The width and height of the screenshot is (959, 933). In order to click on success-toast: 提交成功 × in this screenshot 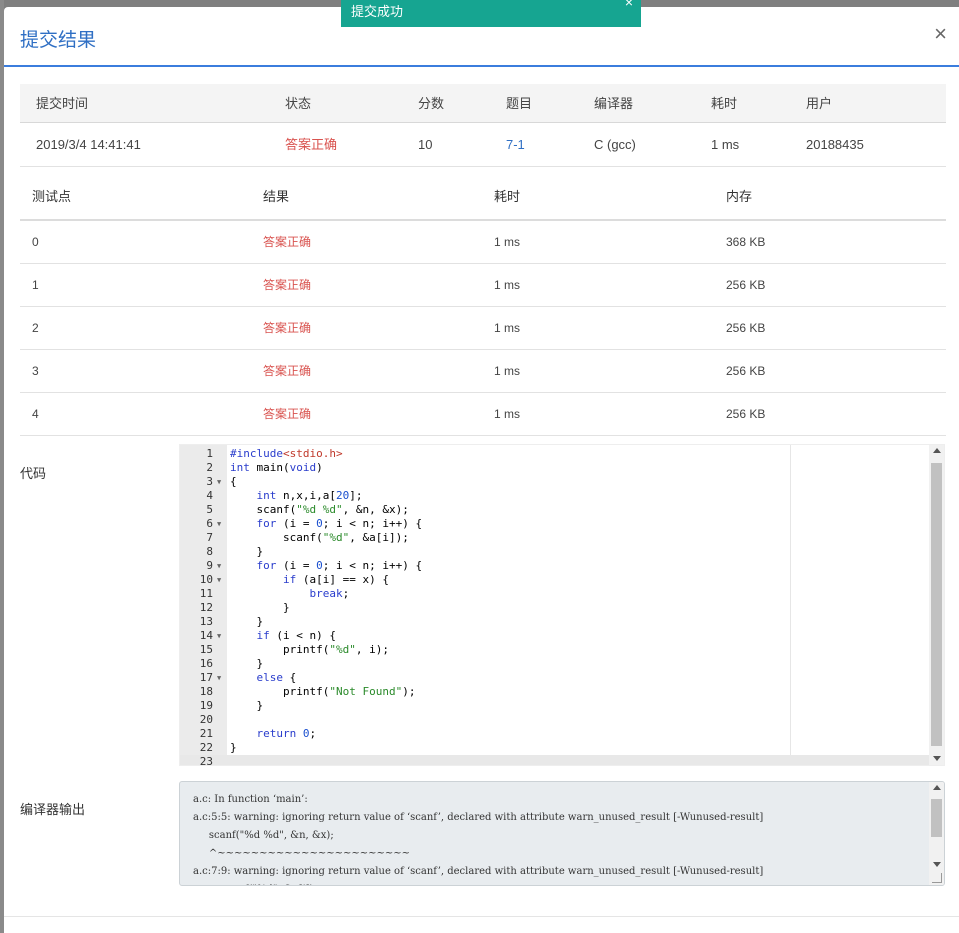, I will do `click(491, 13)`.